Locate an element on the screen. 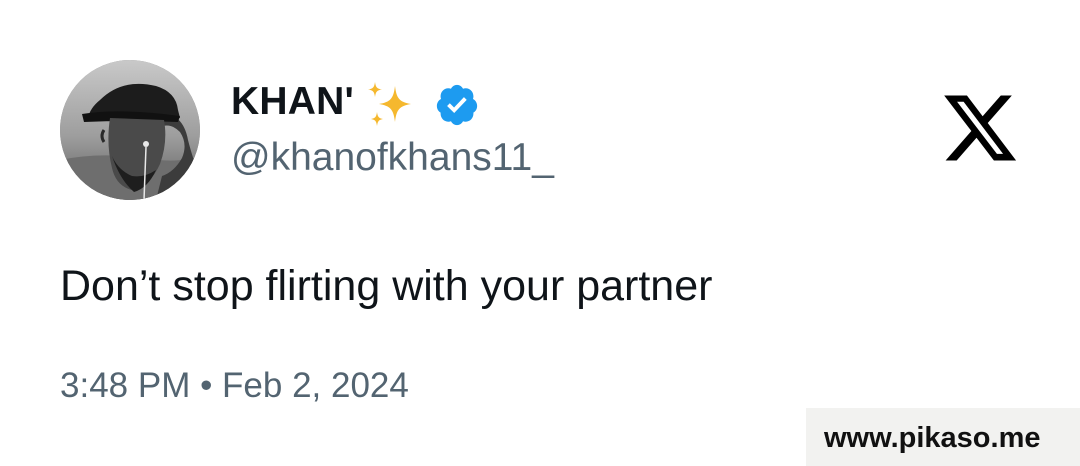  author-handle: @khanofkhans11_ is located at coordinates (392, 158).